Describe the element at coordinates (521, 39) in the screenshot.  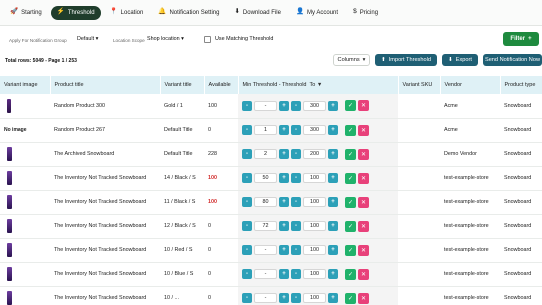
I see `filter-button: Filter +` at that location.